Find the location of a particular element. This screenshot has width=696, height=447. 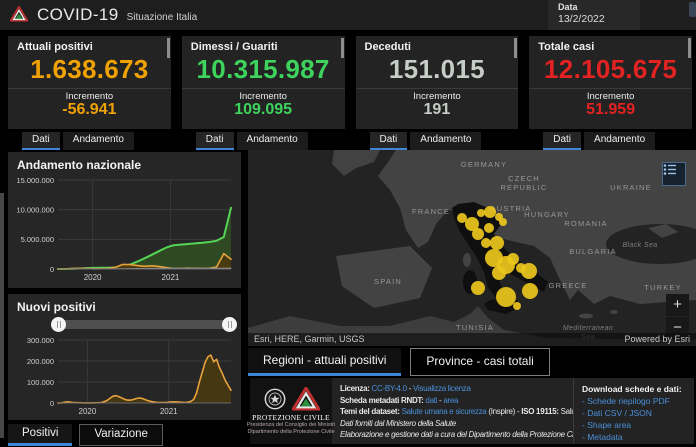

svg-text: ROMANIA is located at coordinates (585, 223).